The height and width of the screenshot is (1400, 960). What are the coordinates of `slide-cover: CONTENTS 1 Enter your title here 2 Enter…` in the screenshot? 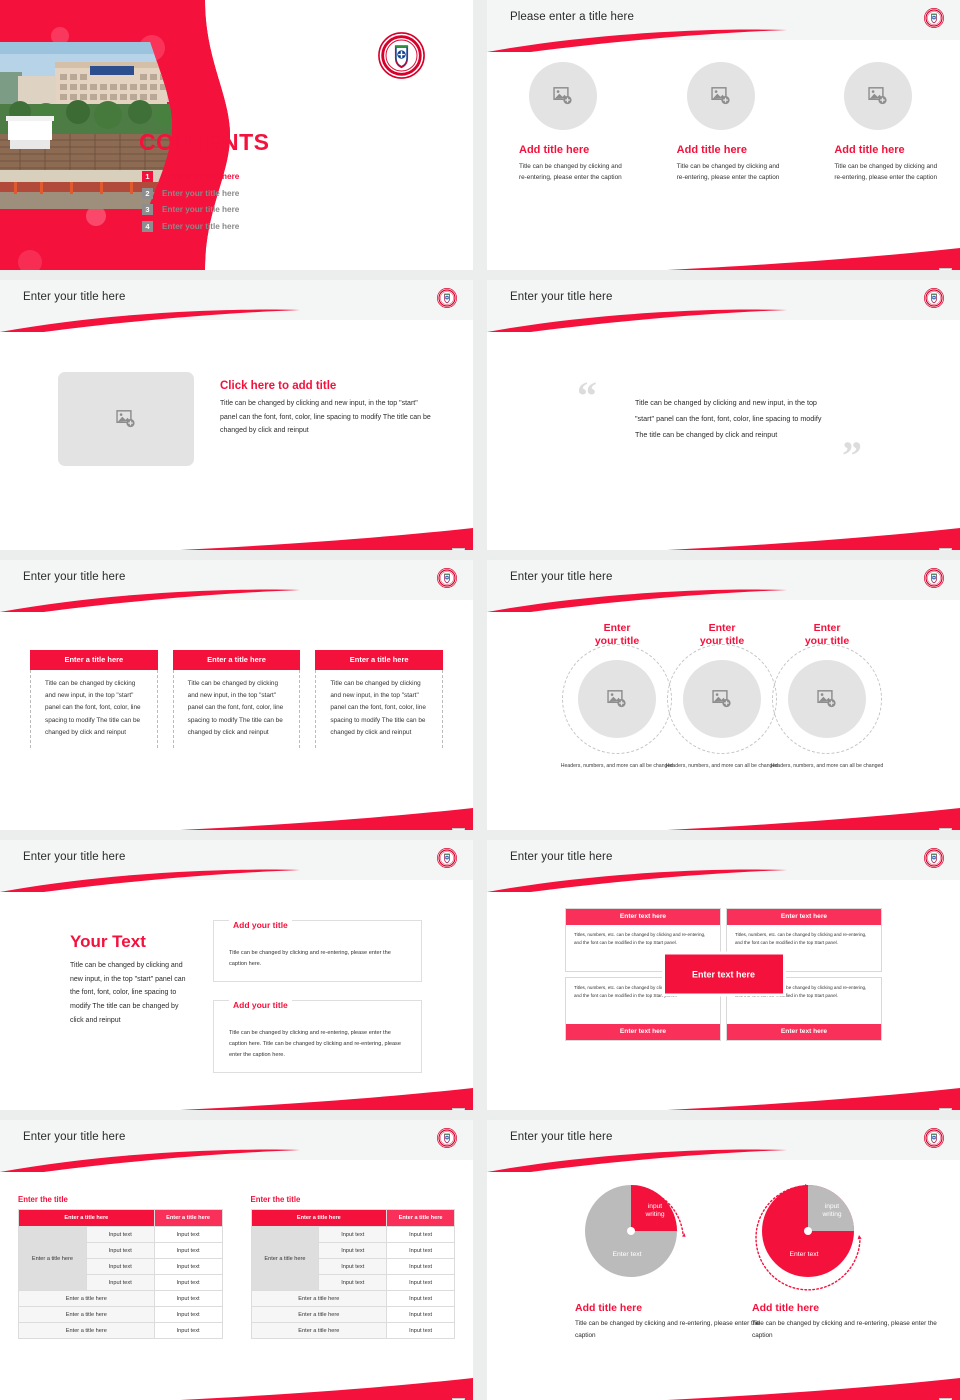 It's located at (236, 135).